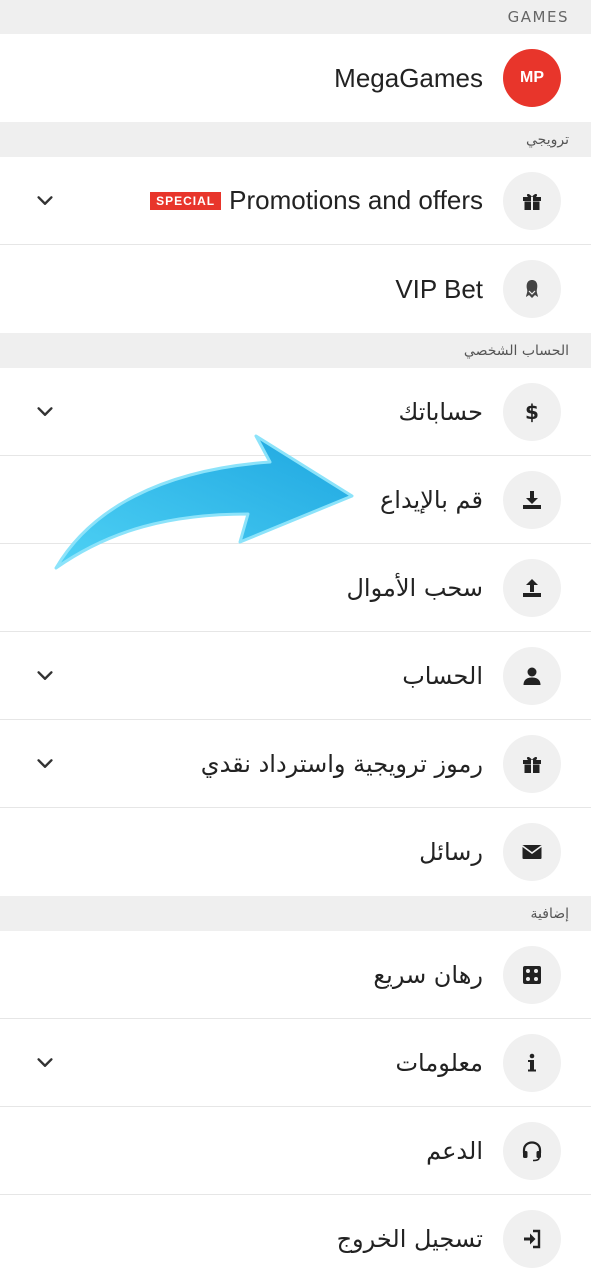 Image resolution: width=591 pixels, height=1280 pixels. Describe the element at coordinates (532, 1062) in the screenshot. I see `info-icon` at that location.